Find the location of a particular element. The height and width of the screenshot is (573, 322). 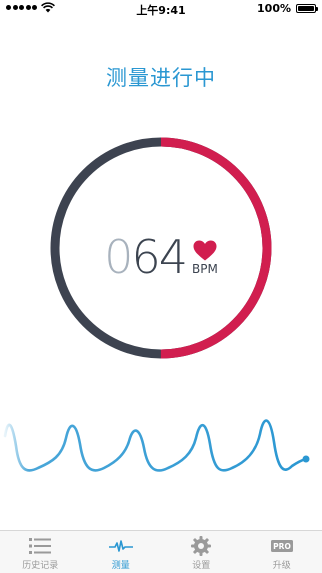

tab-measure: 测量 is located at coordinates (121, 552).